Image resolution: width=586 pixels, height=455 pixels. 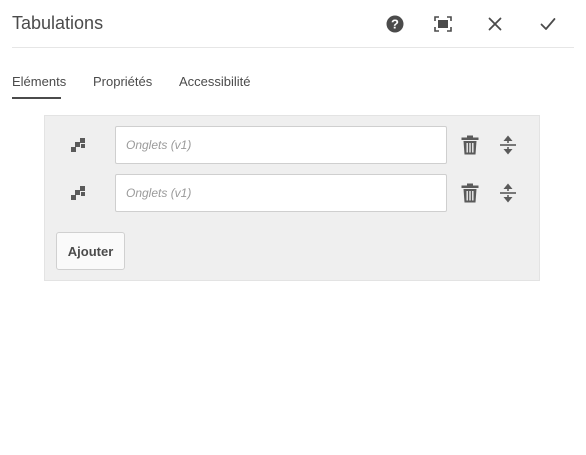 What do you see at coordinates (39, 81) in the screenshot?
I see `tab-elements: Eléments` at bounding box center [39, 81].